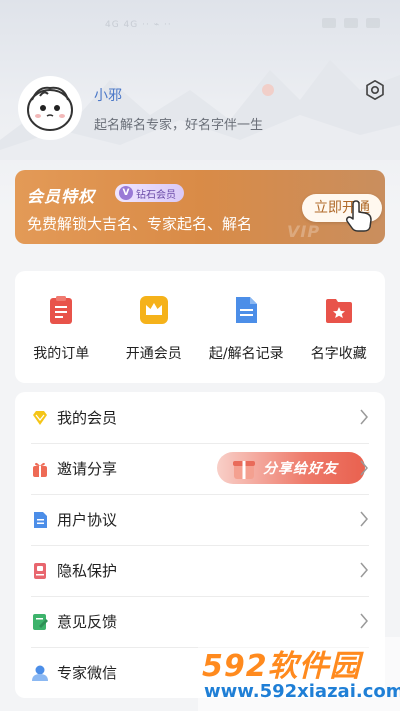 The width and height of the screenshot is (400, 711). Describe the element at coordinates (153, 354) in the screenshot. I see `quick-action-label: 开通会员` at that location.